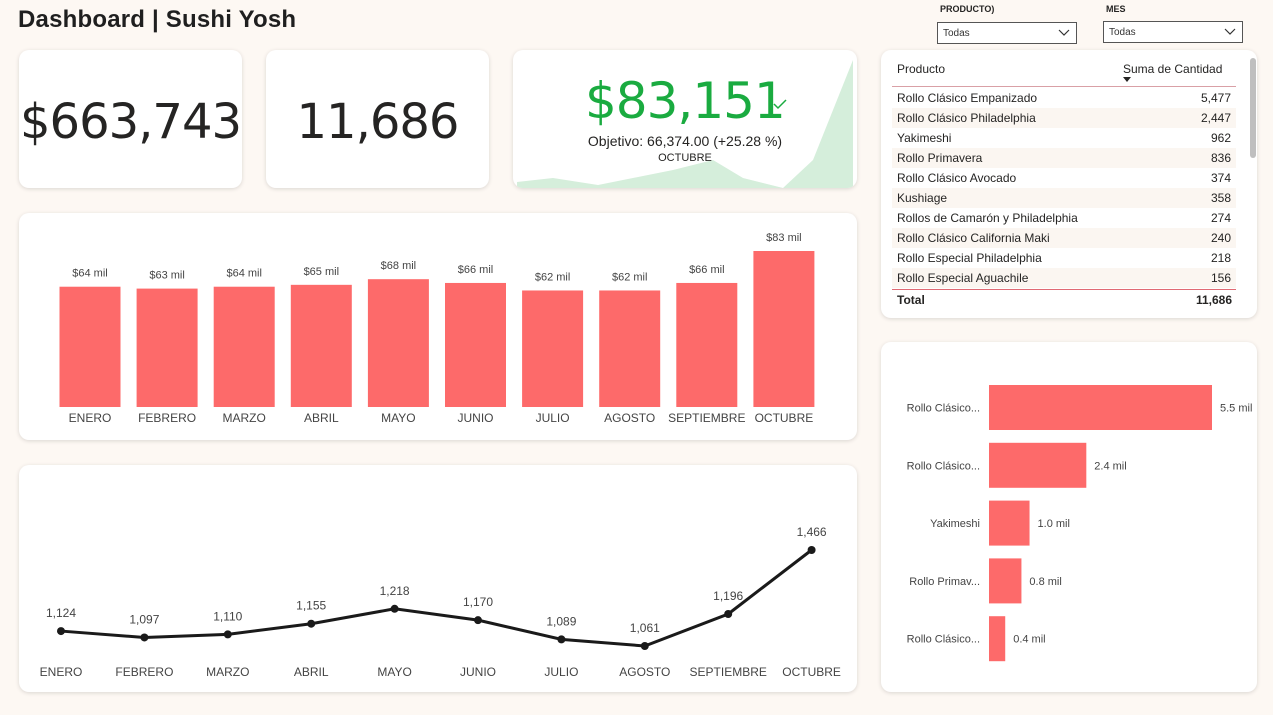 Image resolution: width=1273 pixels, height=715 pixels. Describe the element at coordinates (130, 122) in the screenshot. I see `ventas-kpi-value: $663,743` at that location.